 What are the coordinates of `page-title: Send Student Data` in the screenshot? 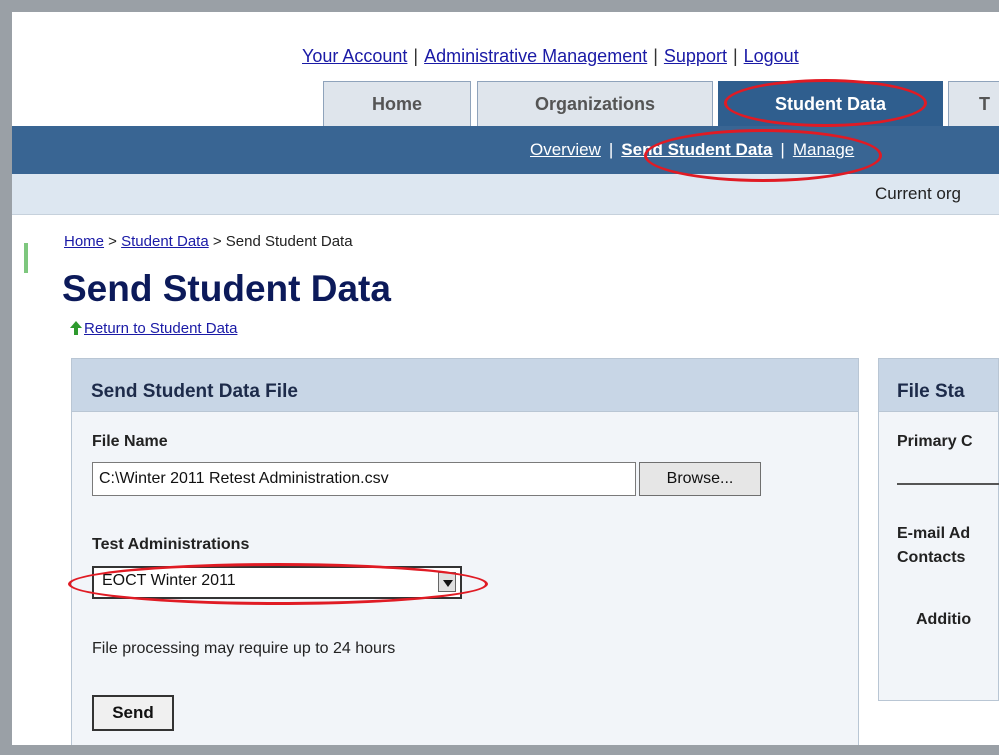 It's located at (226, 288).